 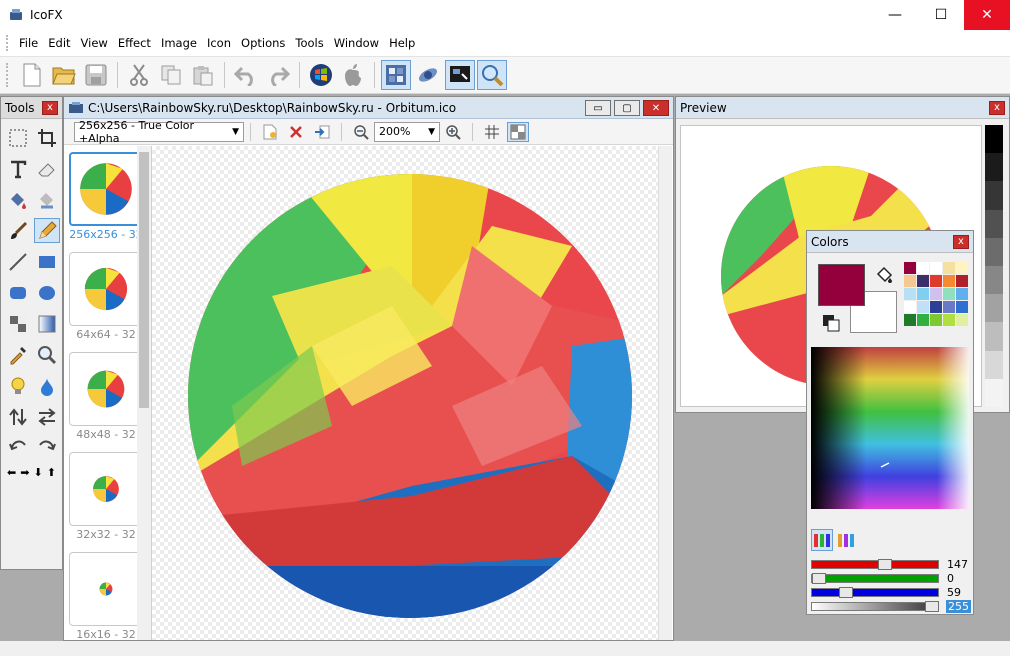 What do you see at coordinates (950, 578) in the screenshot?
I see `green-value: 0` at bounding box center [950, 578].